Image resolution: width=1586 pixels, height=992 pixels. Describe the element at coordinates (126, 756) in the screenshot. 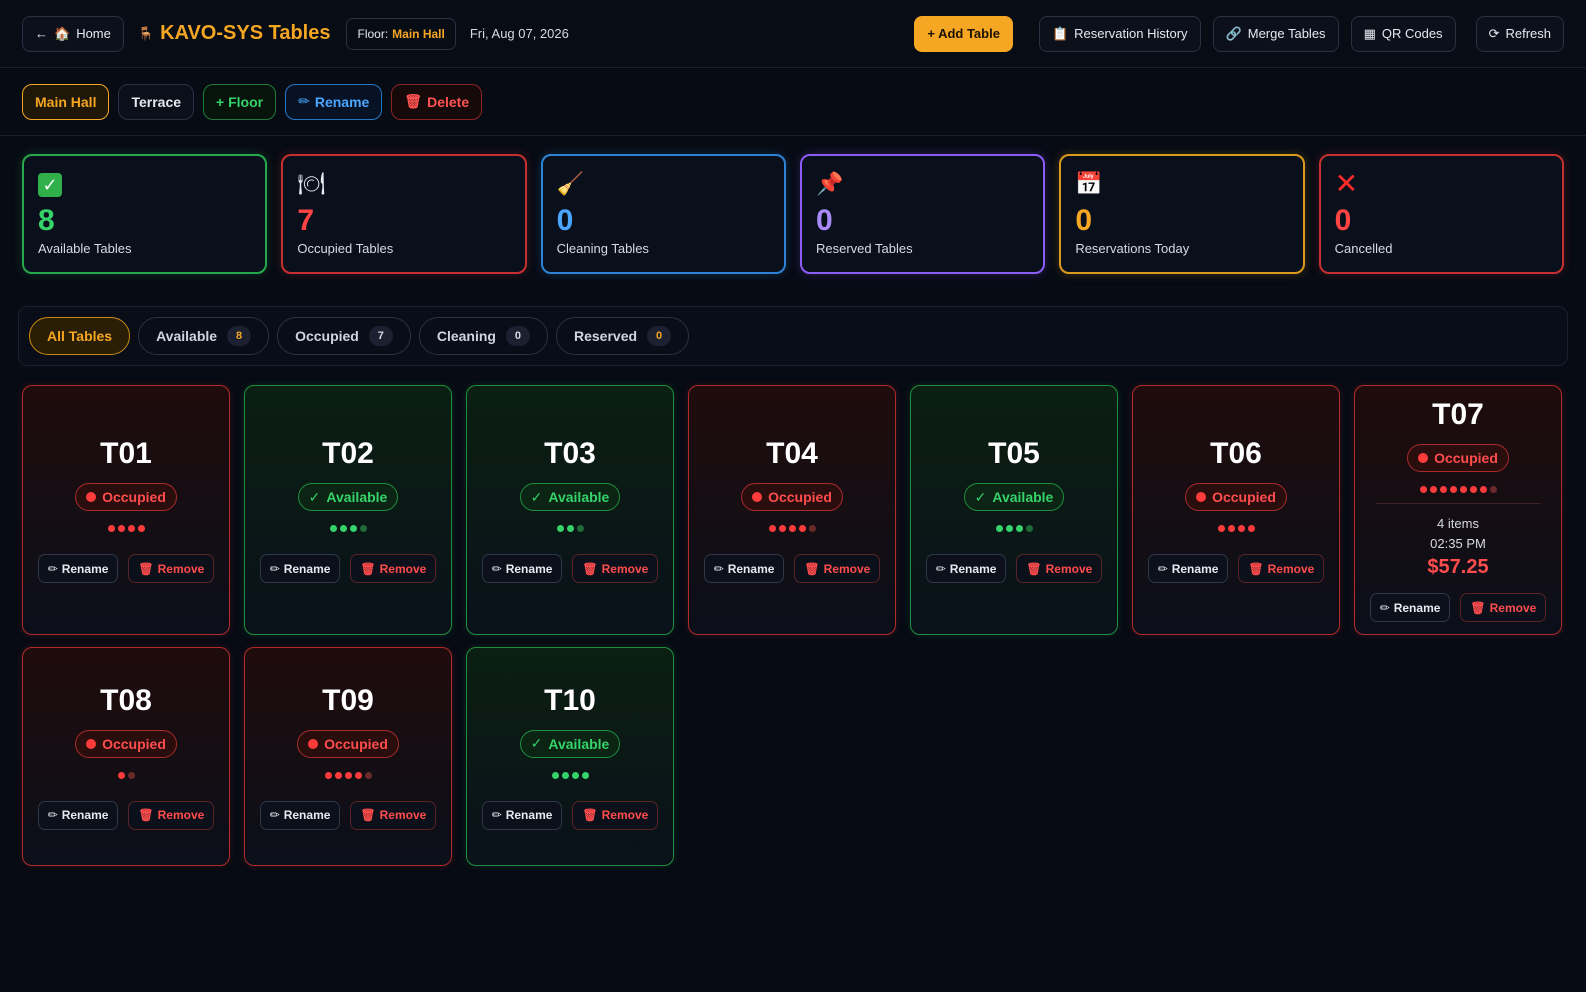

I see `table-card: T08 Occupied ✏ Rename 🗑 Remove` at that location.